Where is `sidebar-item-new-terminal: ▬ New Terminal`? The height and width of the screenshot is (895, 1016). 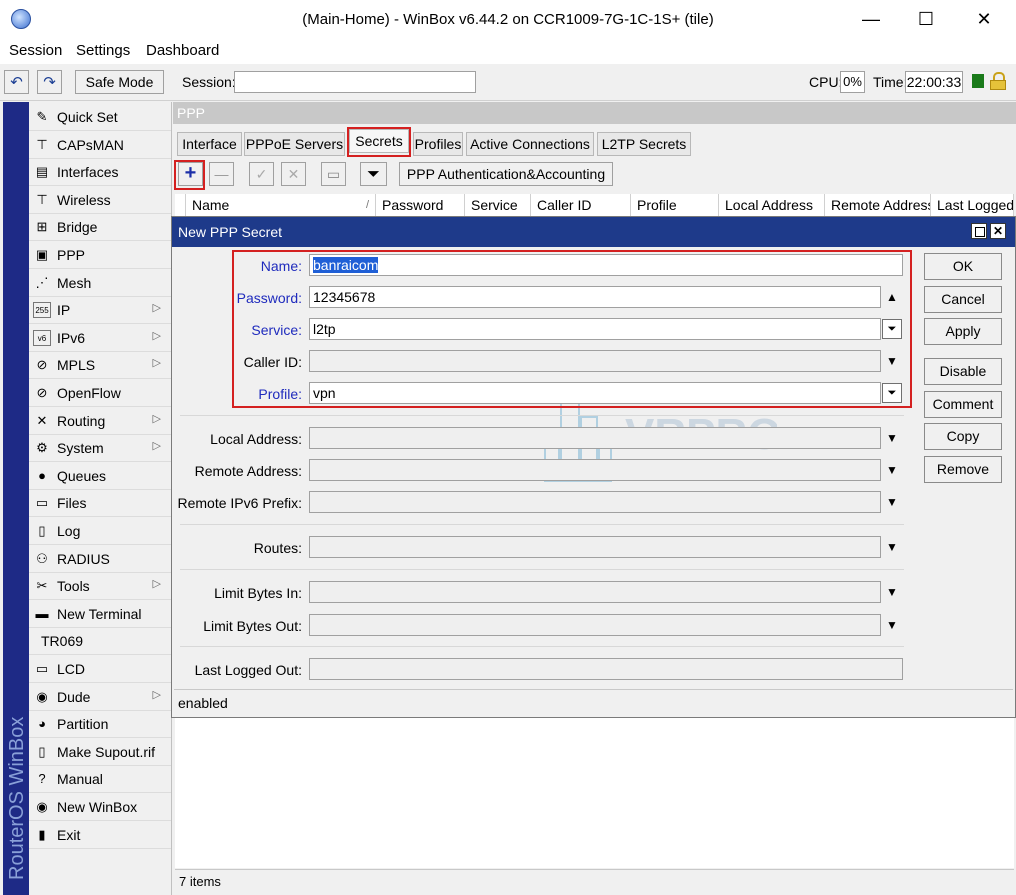 sidebar-item-new-terminal: ▬ New Terminal is located at coordinates (100, 614).